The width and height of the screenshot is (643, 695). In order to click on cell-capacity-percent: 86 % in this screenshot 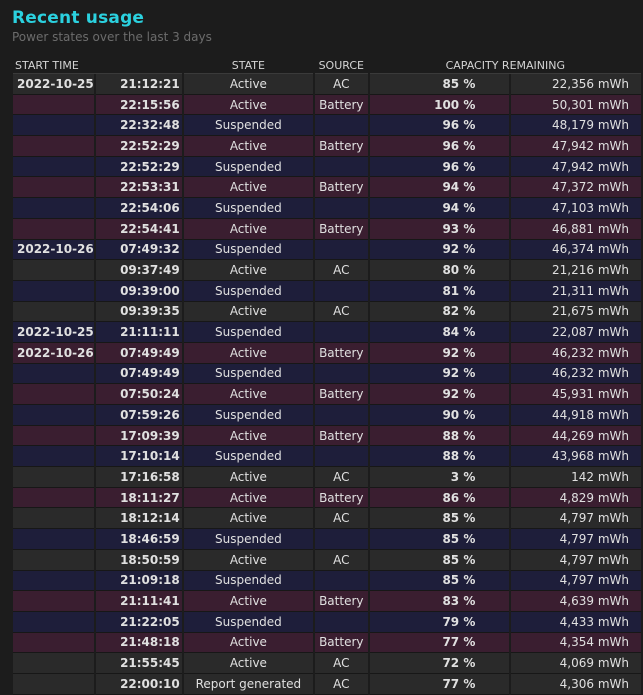, I will do `click(439, 498)`.